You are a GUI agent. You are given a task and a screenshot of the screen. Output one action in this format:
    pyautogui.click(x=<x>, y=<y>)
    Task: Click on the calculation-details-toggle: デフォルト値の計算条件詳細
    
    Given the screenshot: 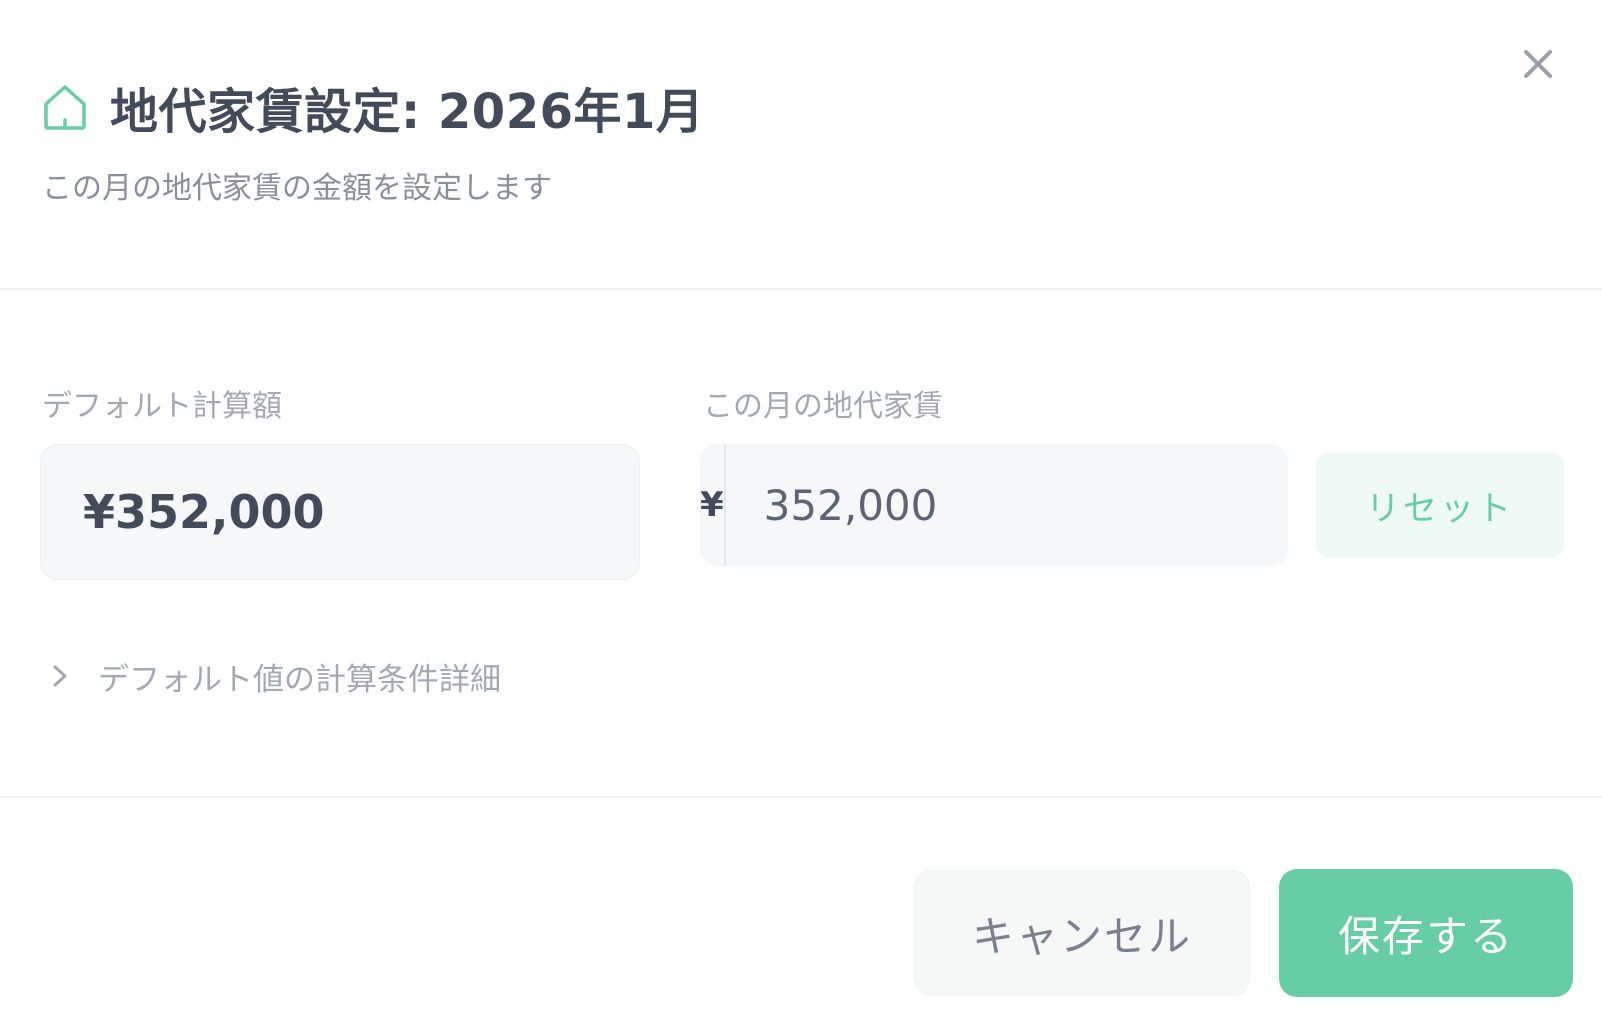 What is the action you would take?
    pyautogui.click(x=274, y=676)
    